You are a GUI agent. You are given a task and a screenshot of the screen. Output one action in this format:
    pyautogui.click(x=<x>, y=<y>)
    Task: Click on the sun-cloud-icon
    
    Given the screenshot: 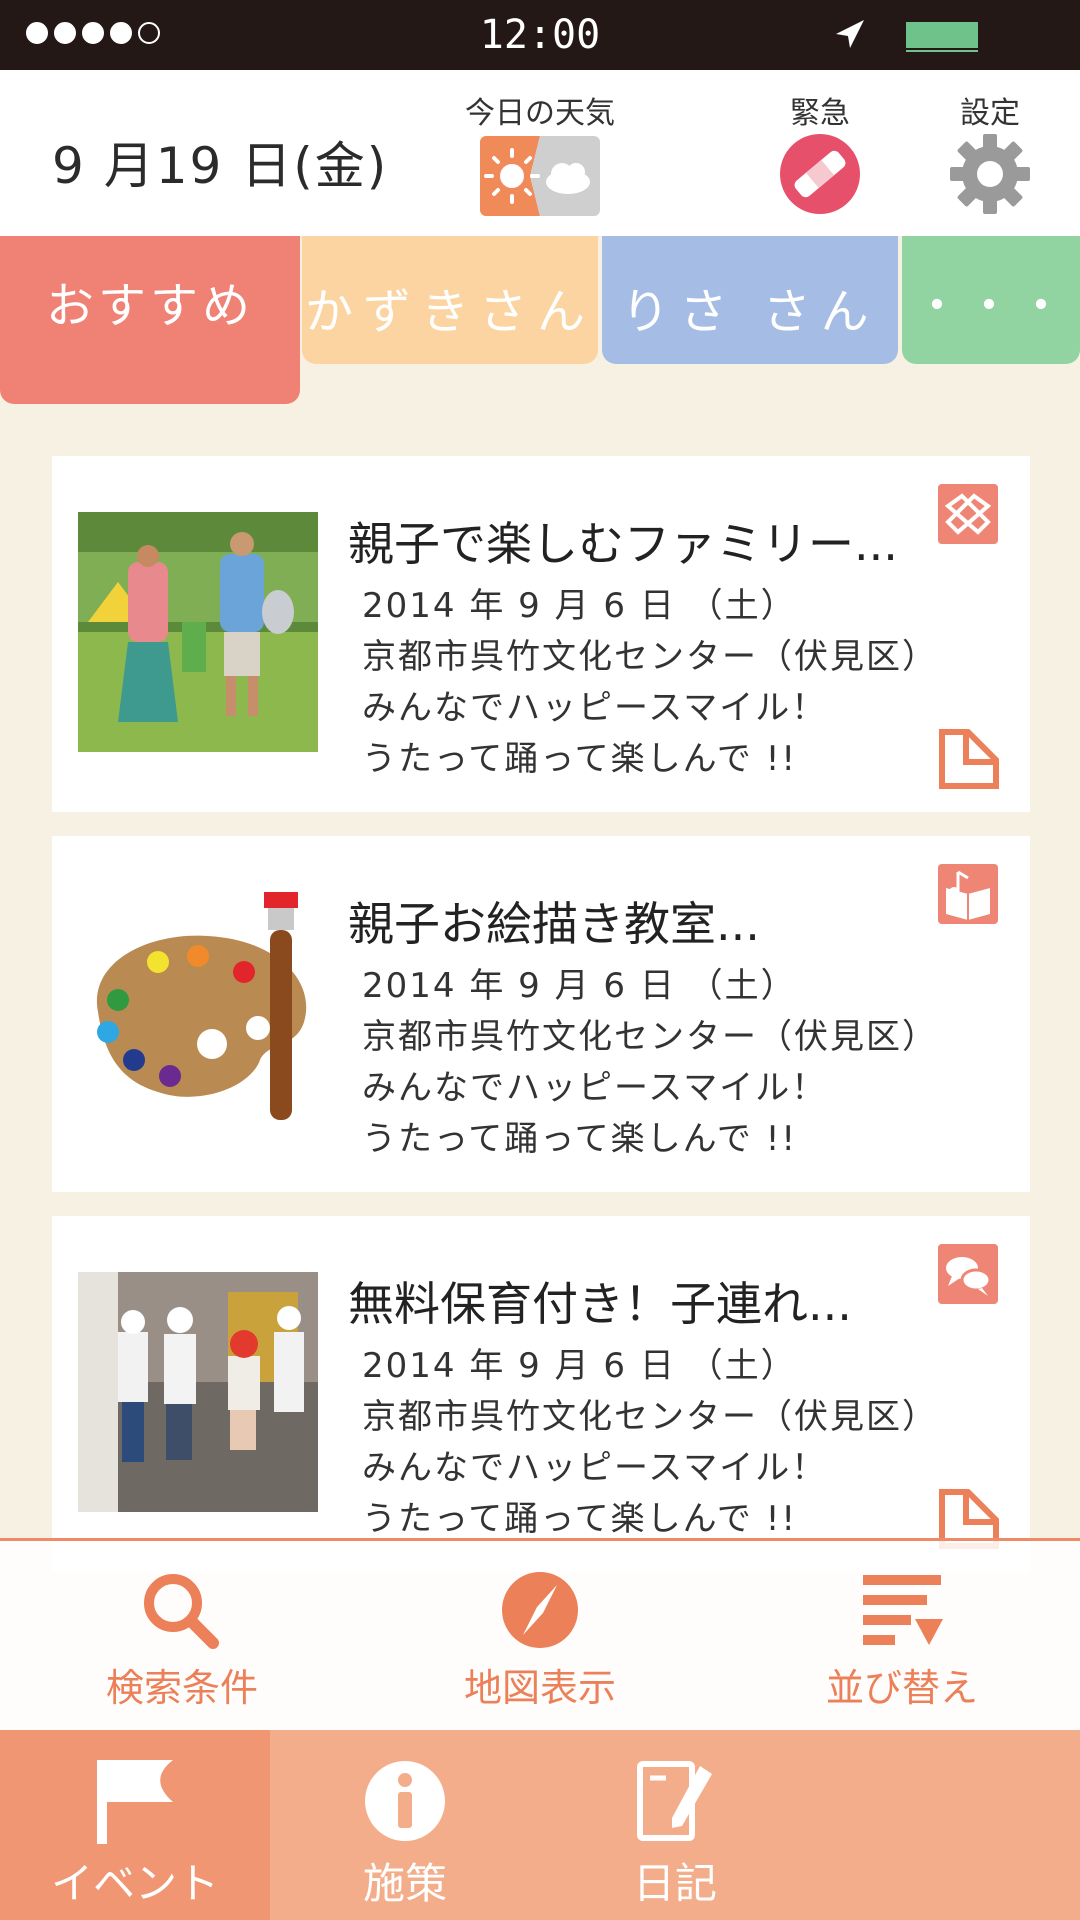 What is the action you would take?
    pyautogui.click(x=540, y=176)
    